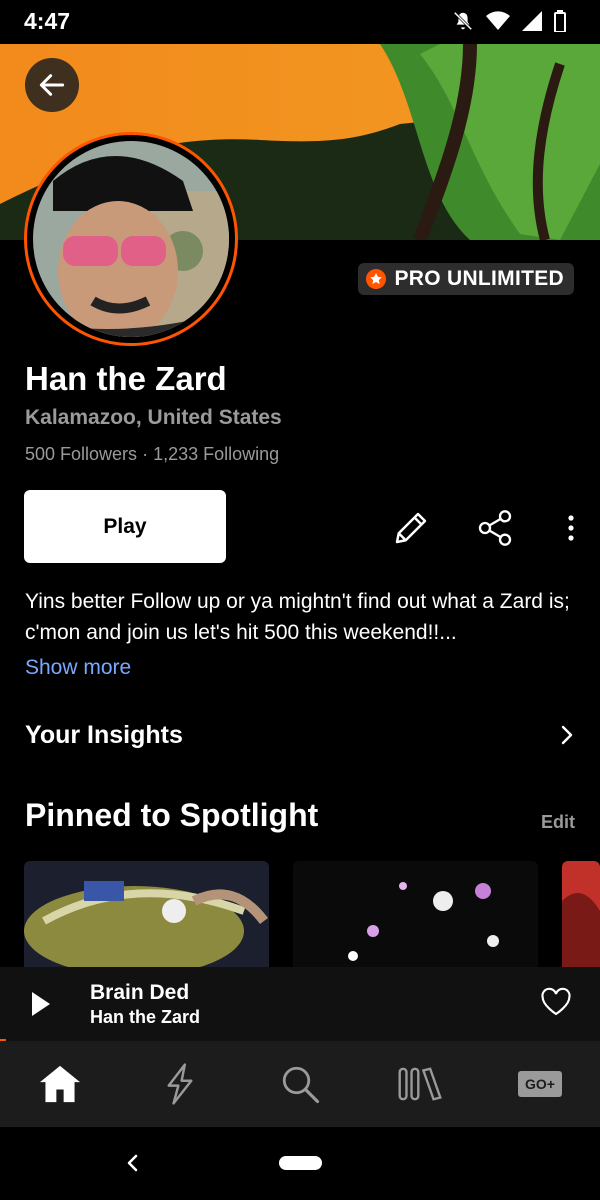  What do you see at coordinates (479, 278) in the screenshot?
I see `badge-label: PRO UNLIMITED` at bounding box center [479, 278].